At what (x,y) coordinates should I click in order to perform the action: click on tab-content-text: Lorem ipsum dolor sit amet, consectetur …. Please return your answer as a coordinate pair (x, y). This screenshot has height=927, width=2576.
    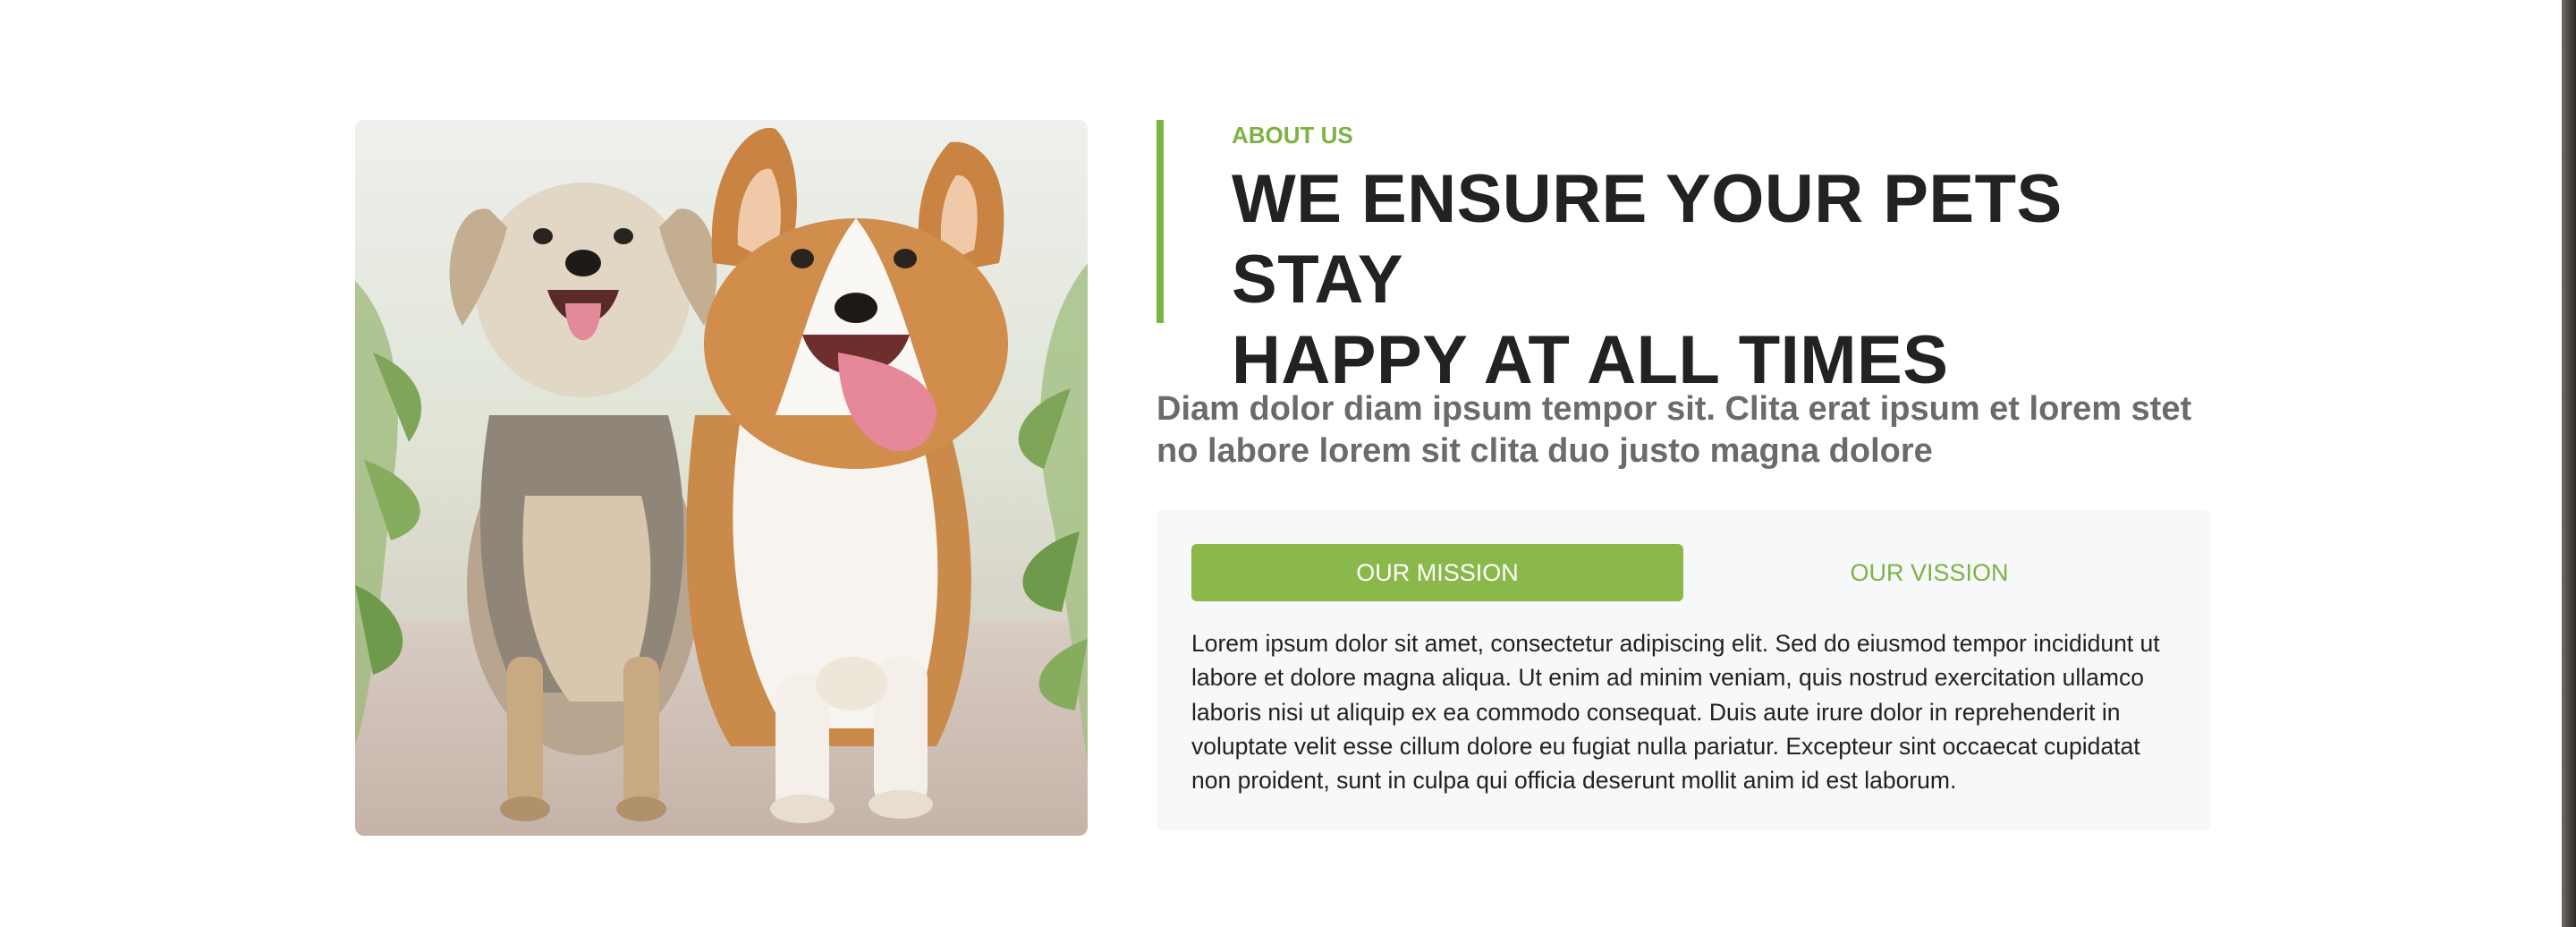
    Looking at the image, I should click on (1675, 712).